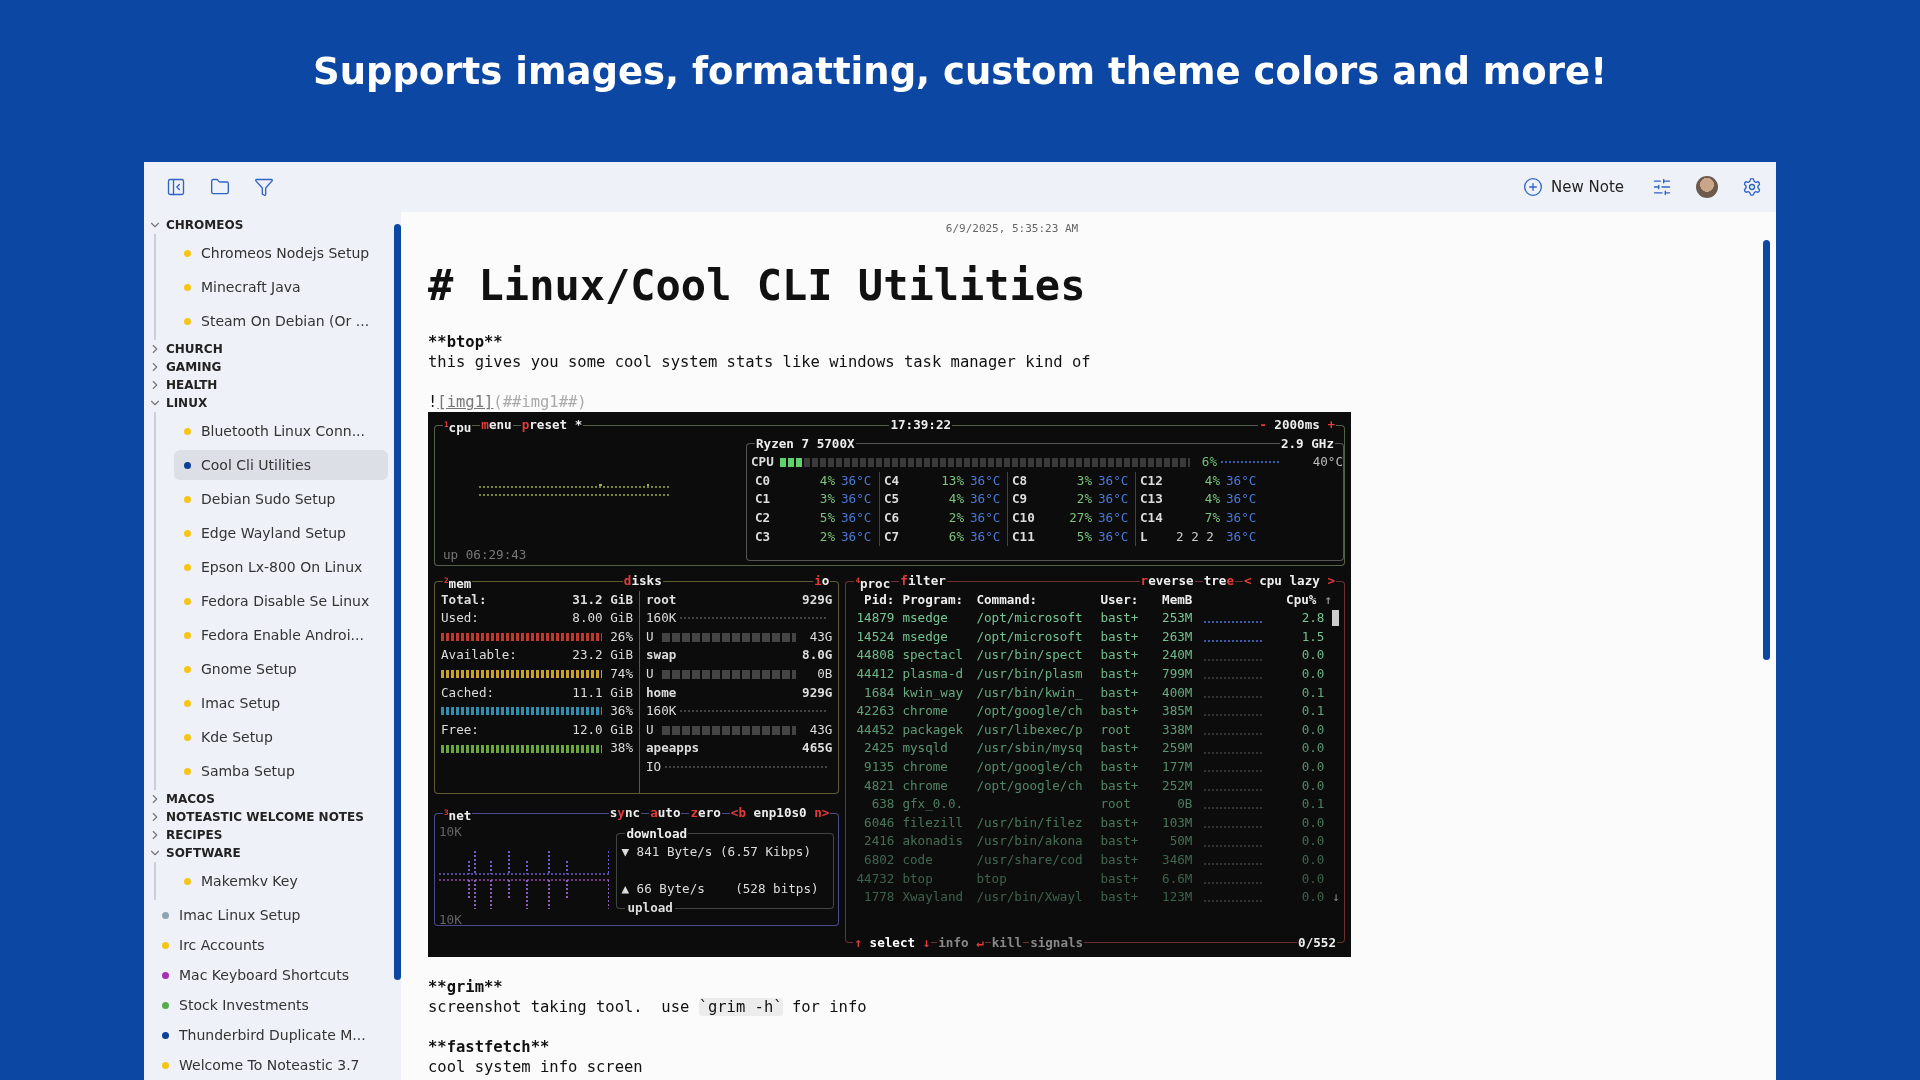 The width and height of the screenshot is (1920, 1080). What do you see at coordinates (625, 813) in the screenshot?
I see `net-option: sync` at bounding box center [625, 813].